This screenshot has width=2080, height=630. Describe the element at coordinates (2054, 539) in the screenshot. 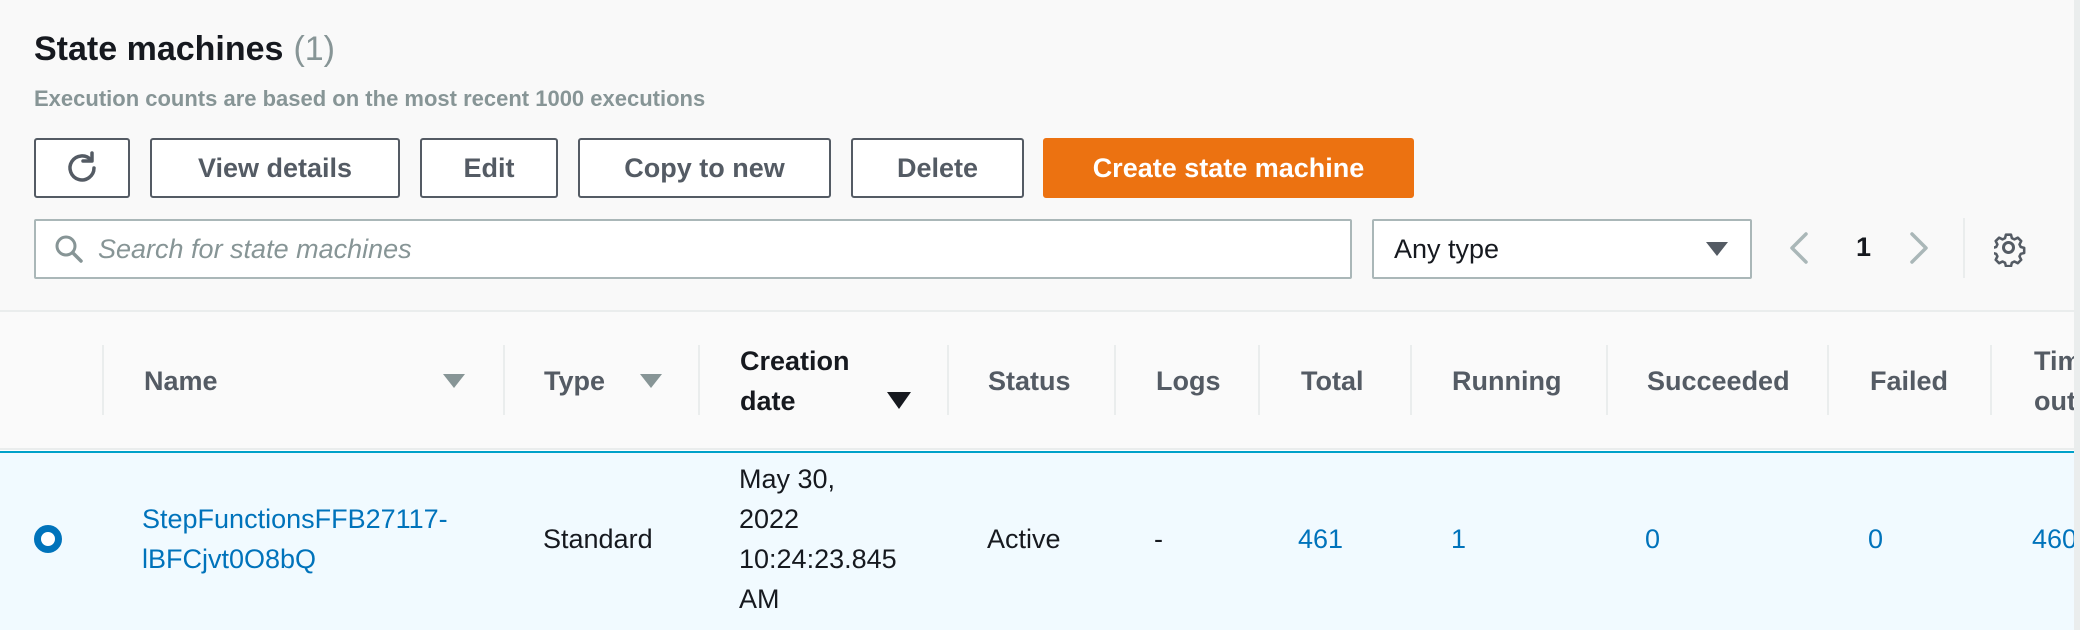

I see `cell-timed-out-link: 460` at that location.